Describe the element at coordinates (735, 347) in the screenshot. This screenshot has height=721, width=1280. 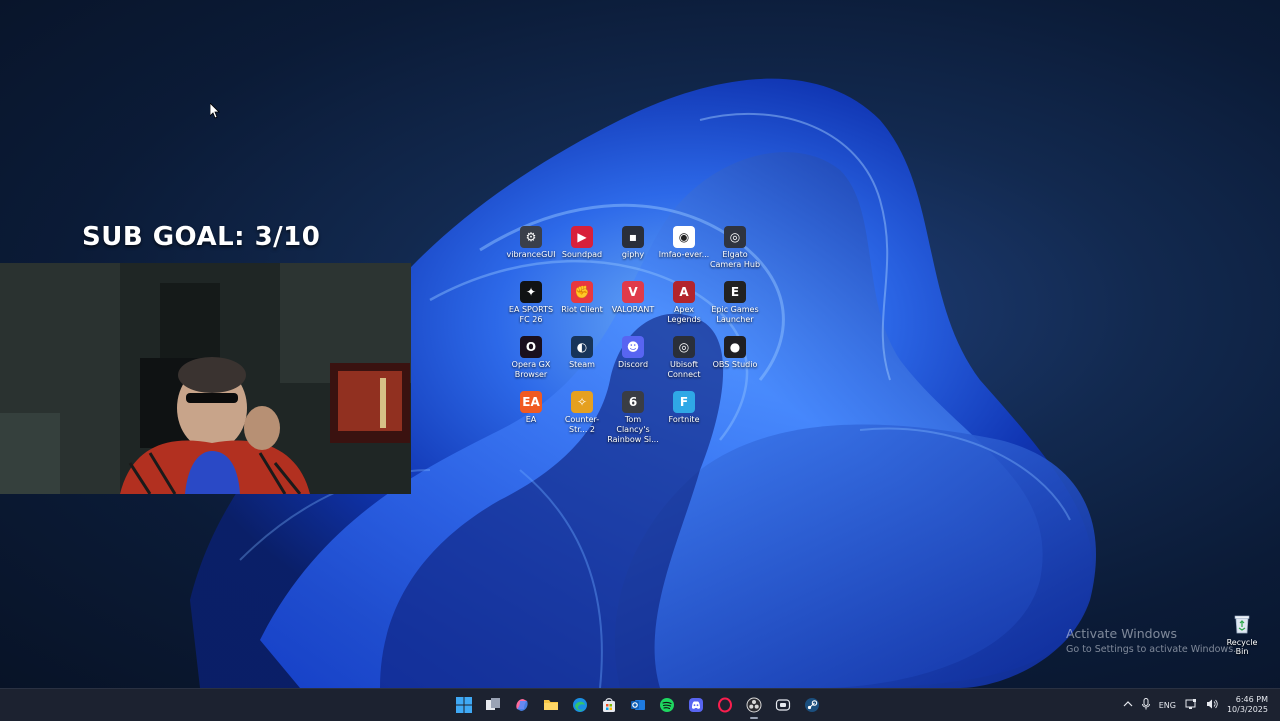
I see `obs-icon: ●` at that location.